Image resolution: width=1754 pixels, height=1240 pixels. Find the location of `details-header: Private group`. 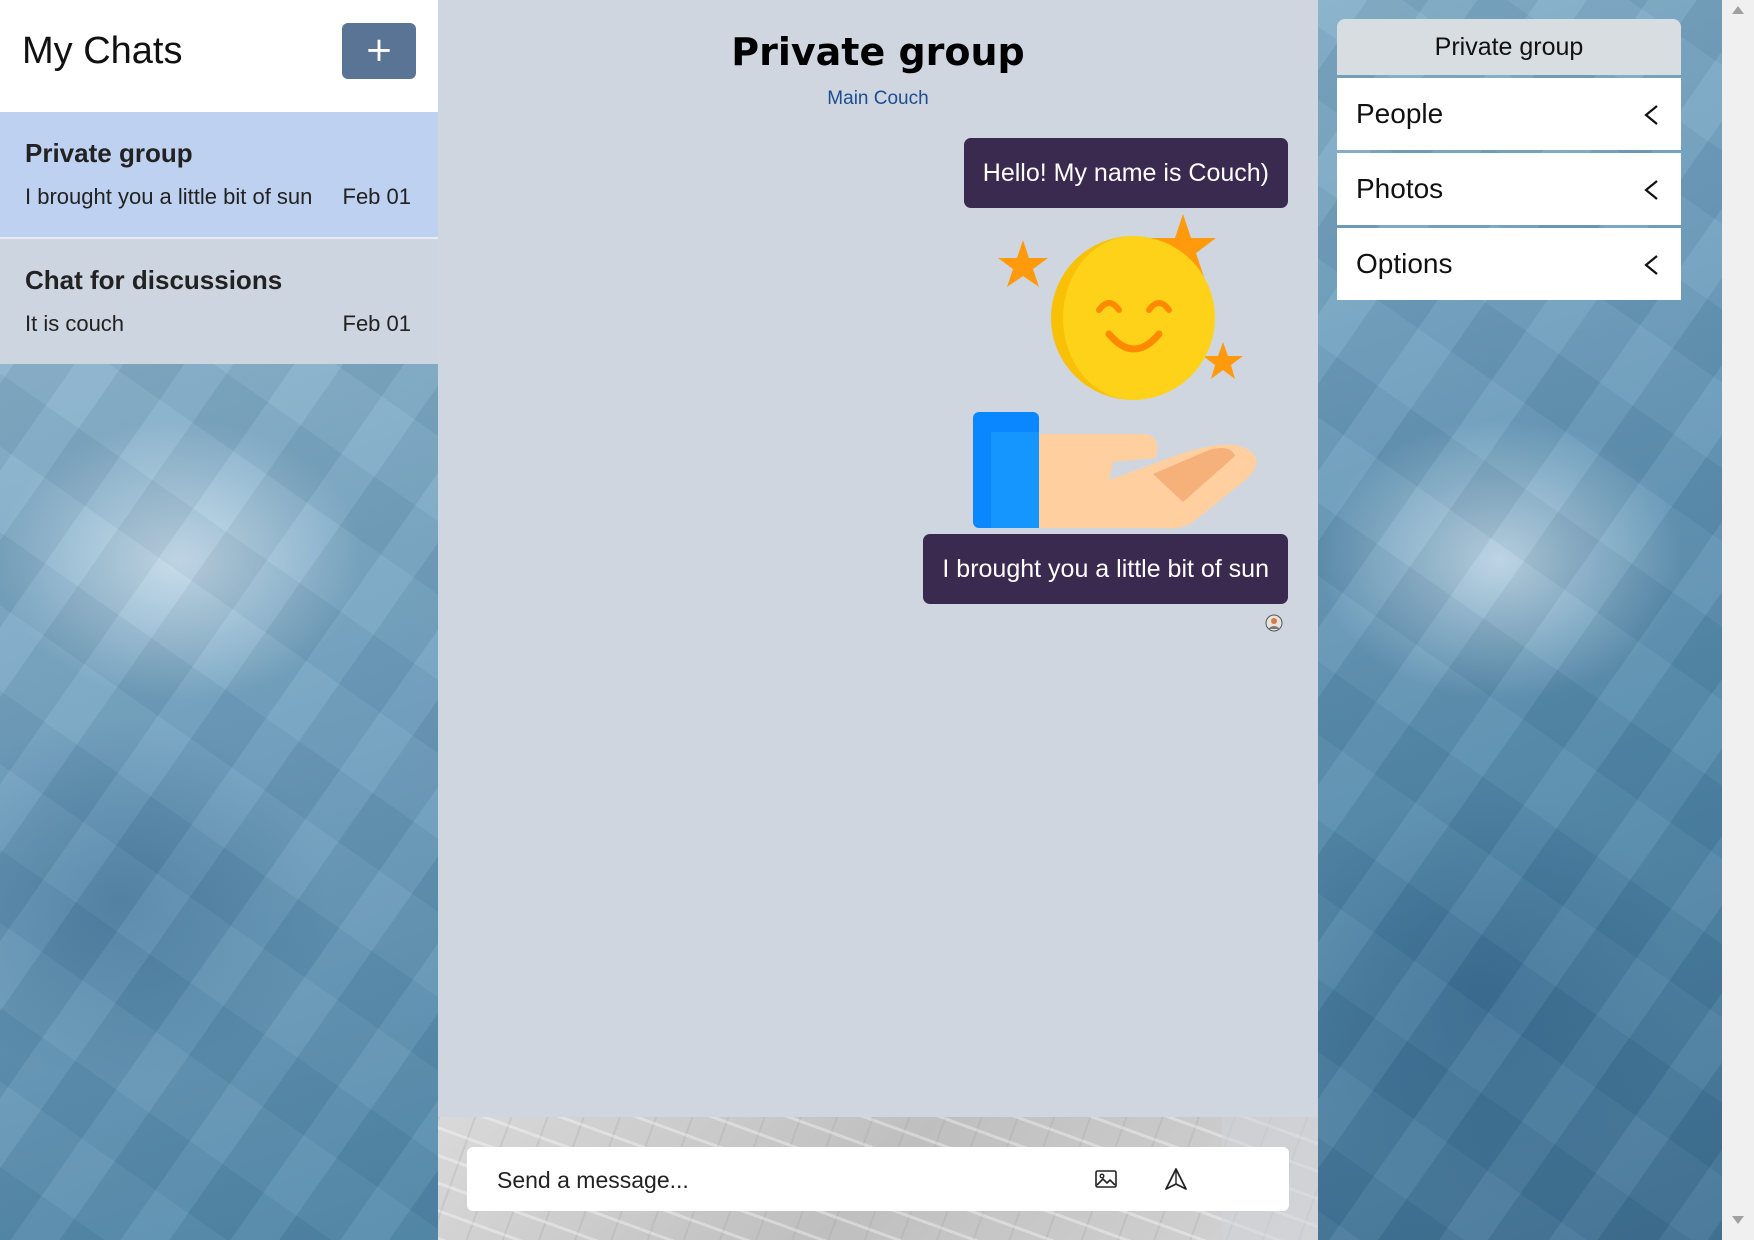

details-header: Private group is located at coordinates (1509, 47).